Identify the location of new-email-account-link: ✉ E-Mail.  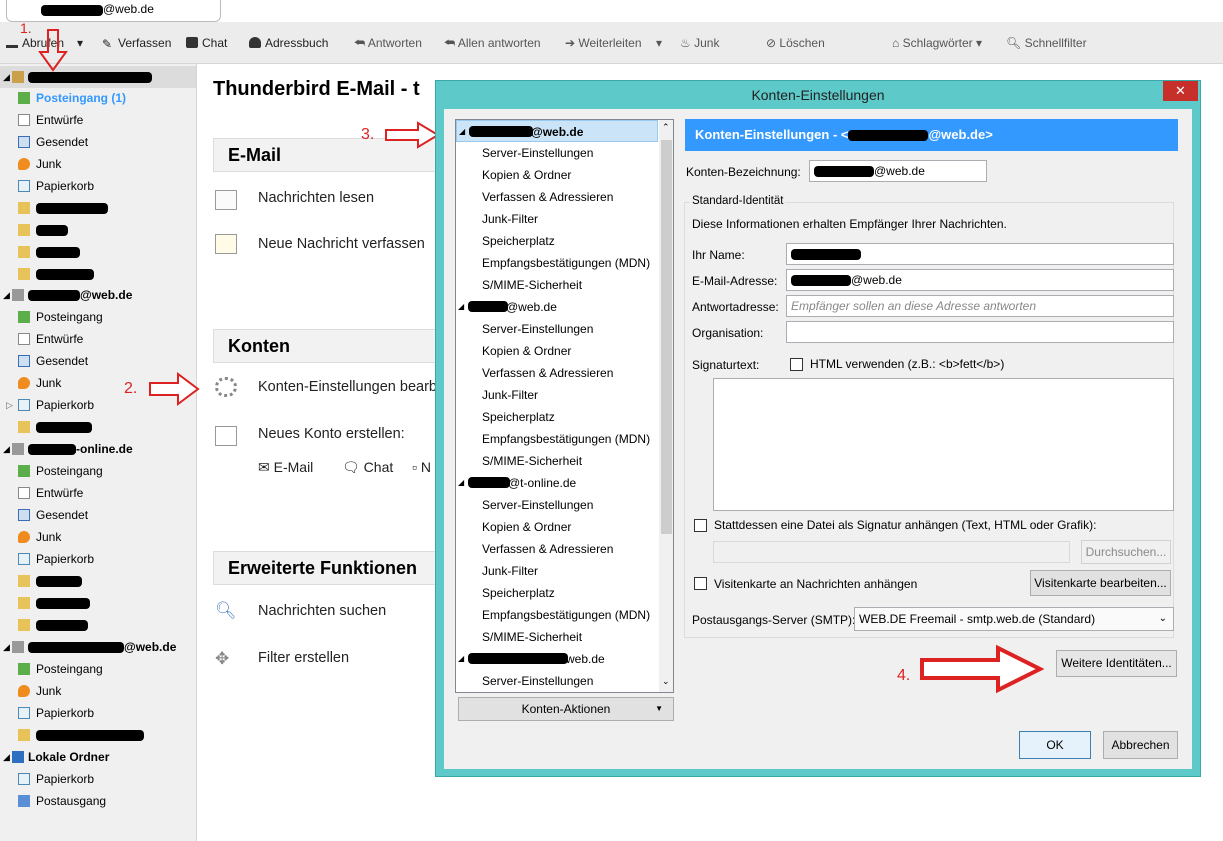
(285, 467).